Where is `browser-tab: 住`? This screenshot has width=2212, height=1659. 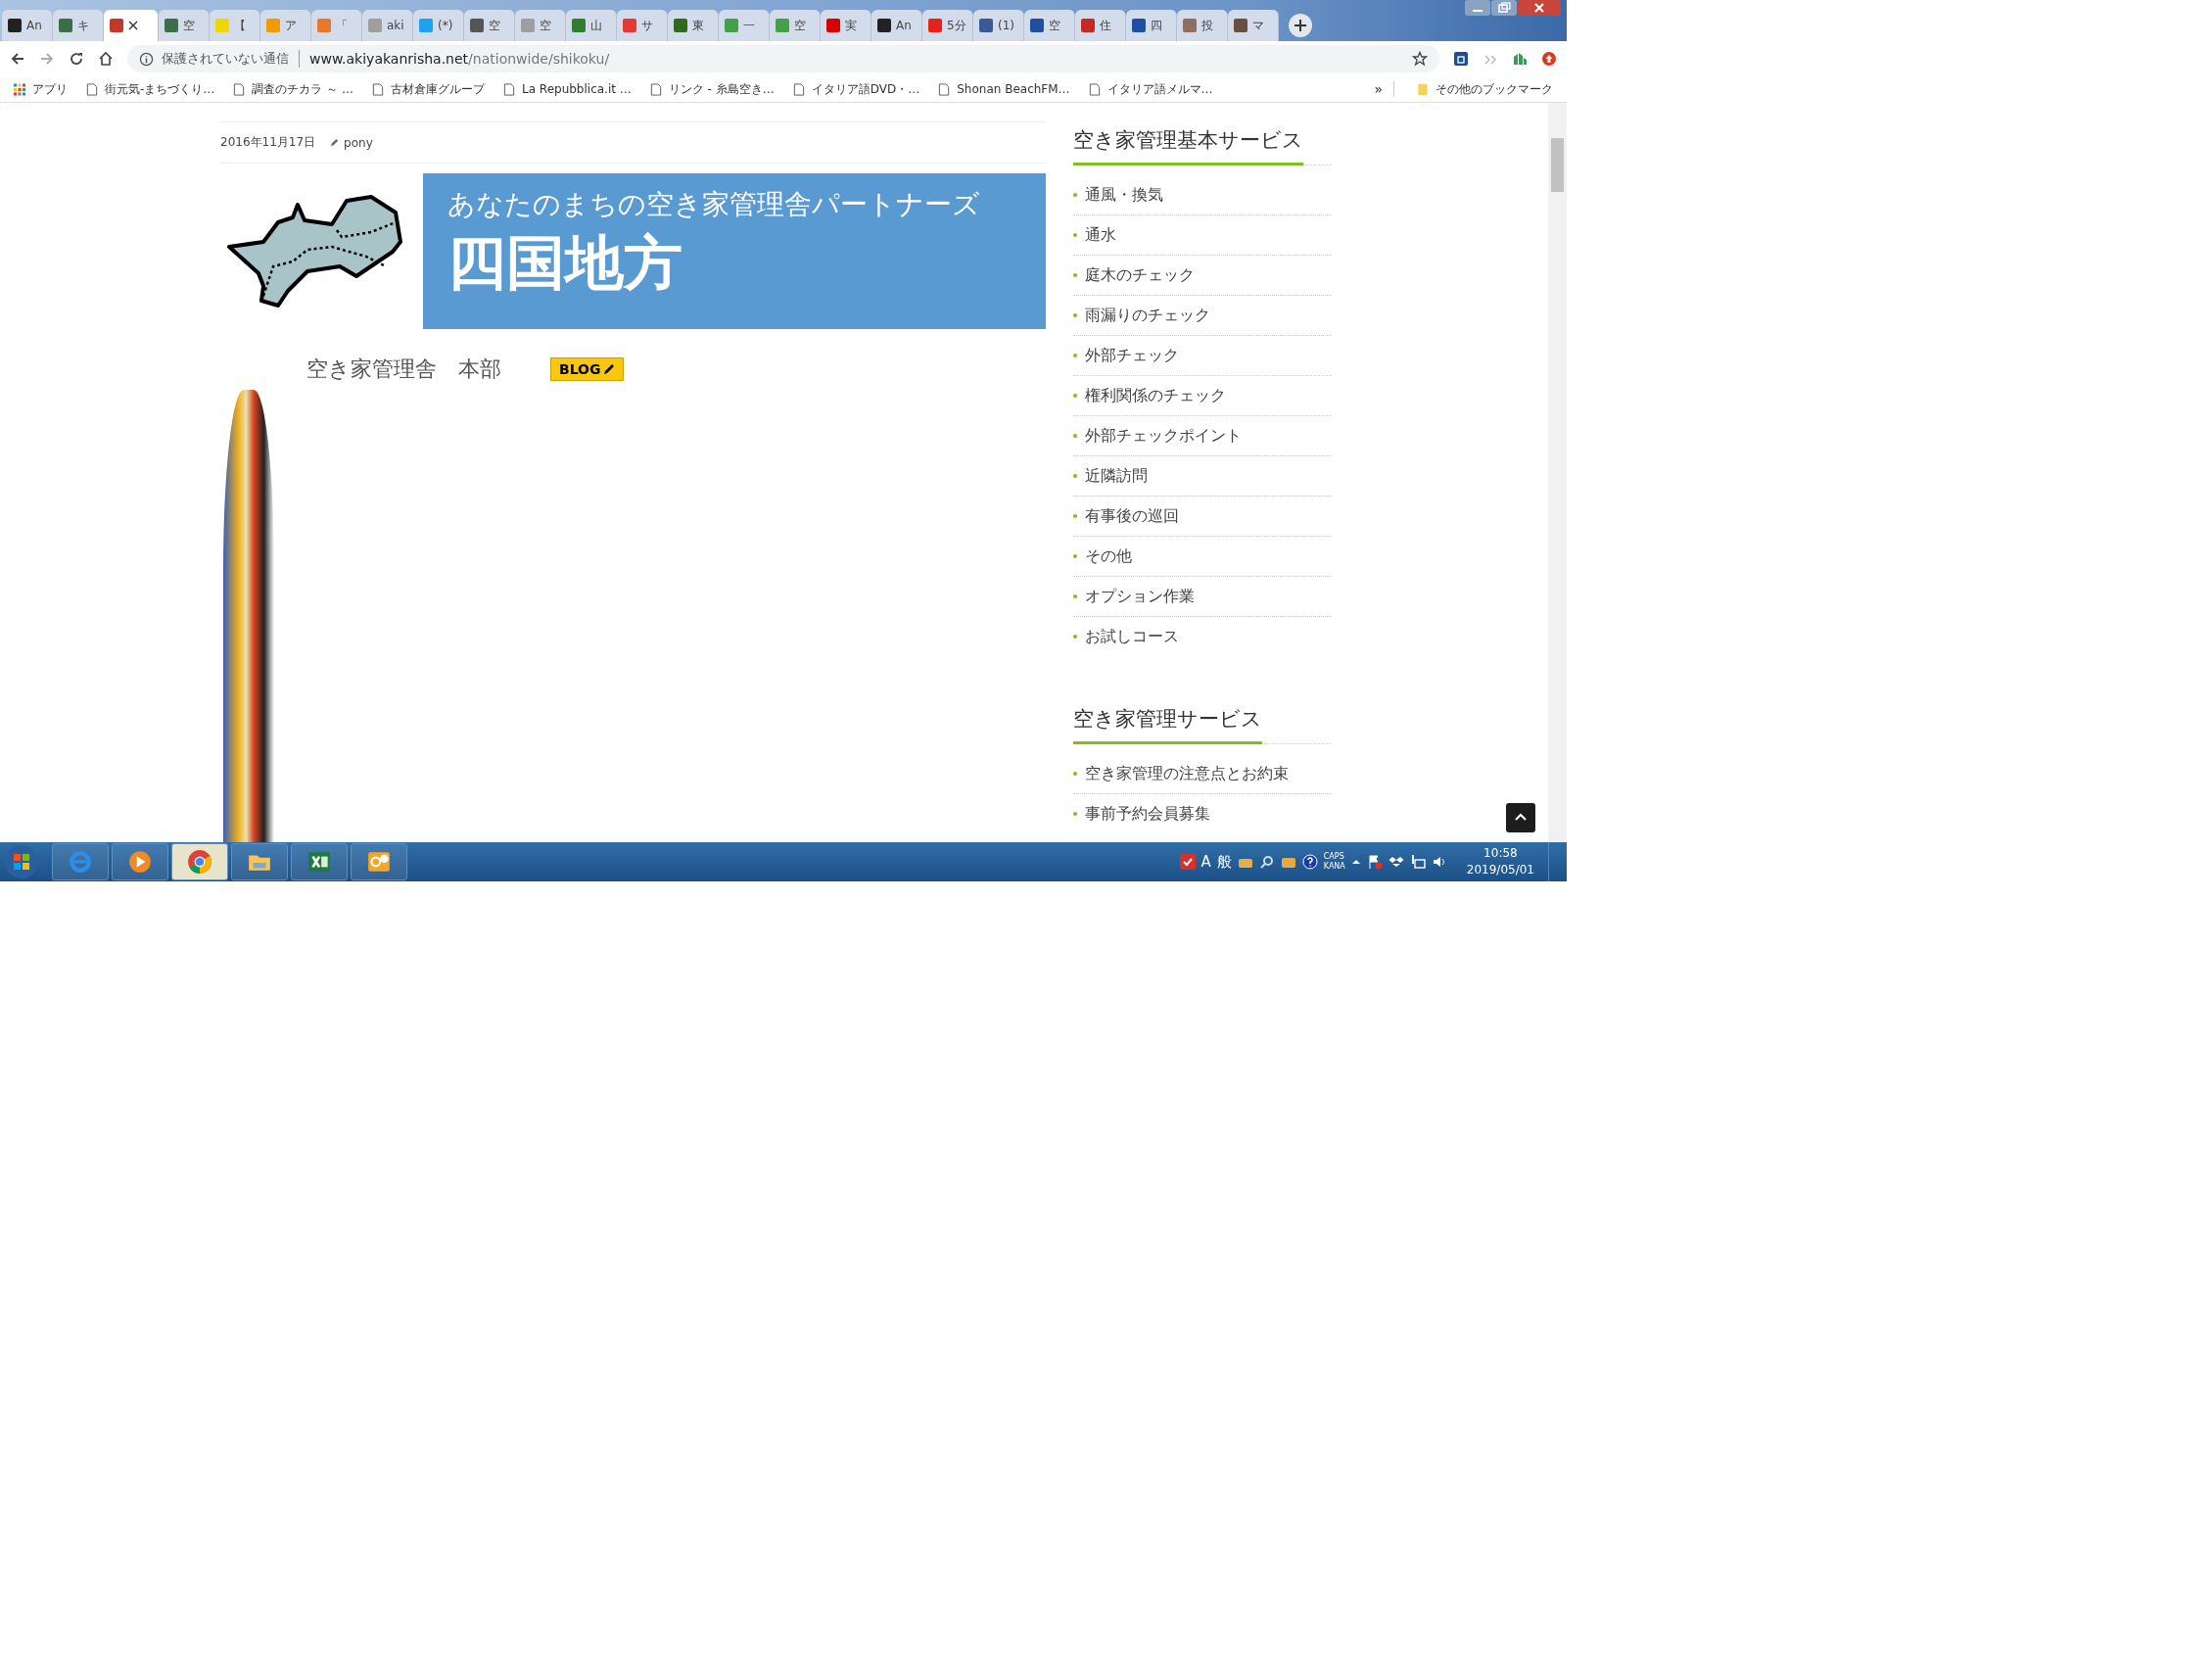
browser-tab: 住 is located at coordinates (1100, 25).